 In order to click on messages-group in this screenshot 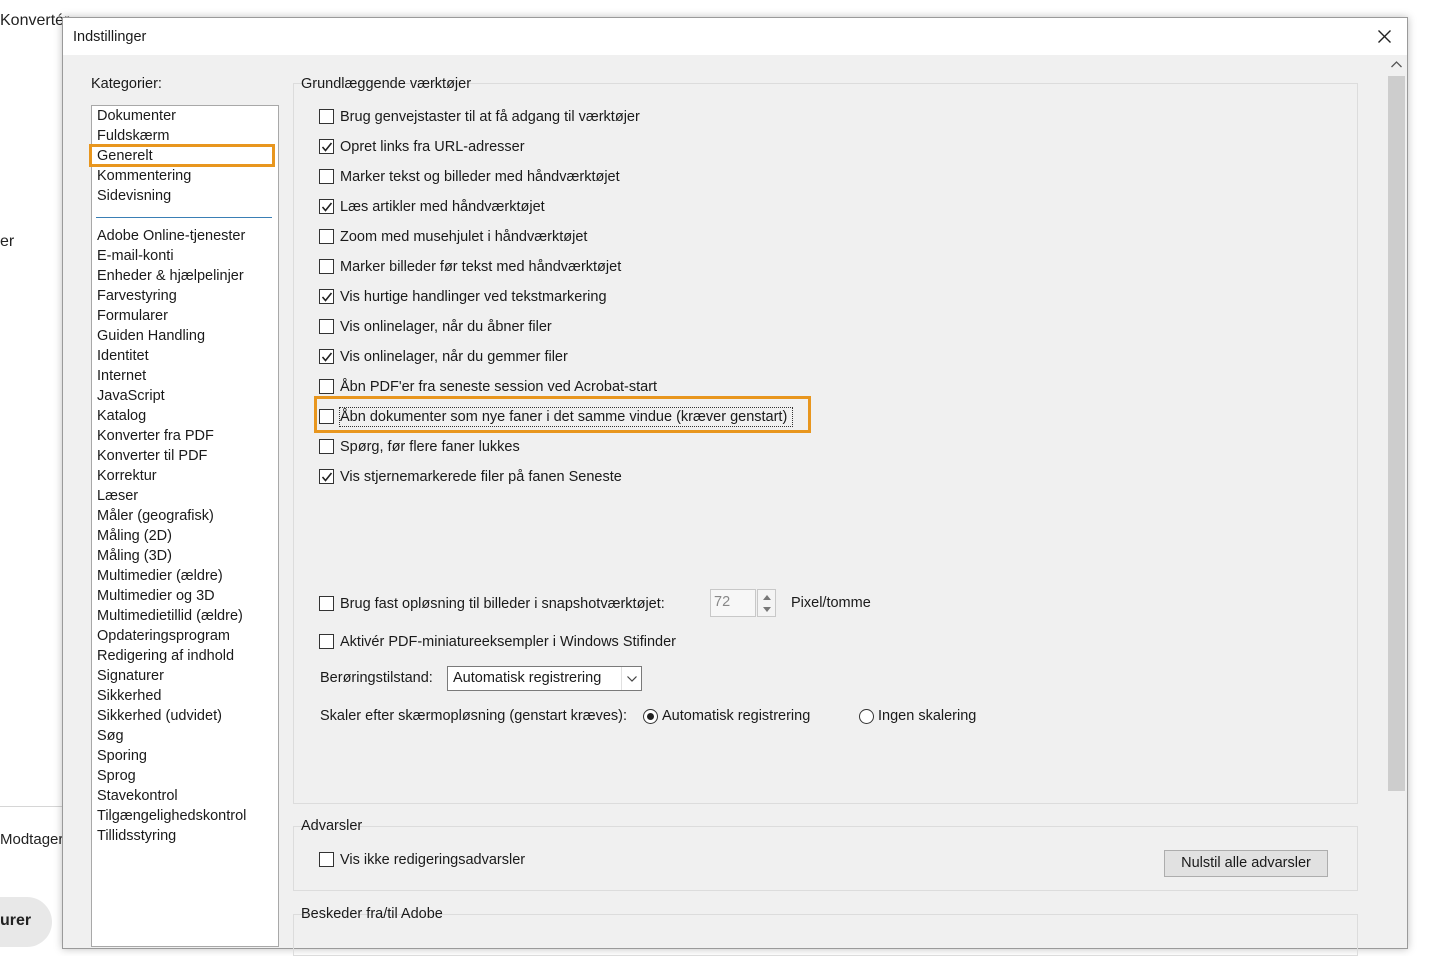, I will do `click(825, 935)`.